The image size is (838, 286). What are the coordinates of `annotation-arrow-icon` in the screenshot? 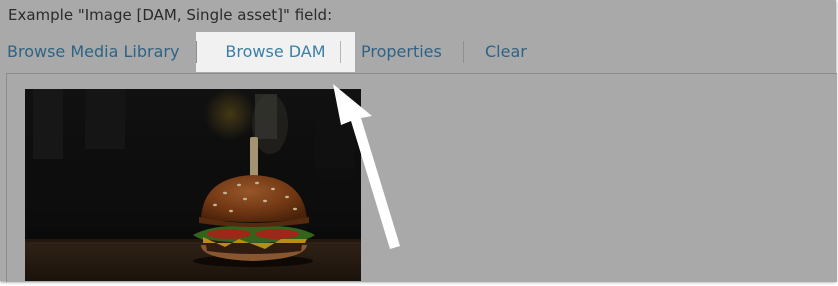 It's located at (366, 166).